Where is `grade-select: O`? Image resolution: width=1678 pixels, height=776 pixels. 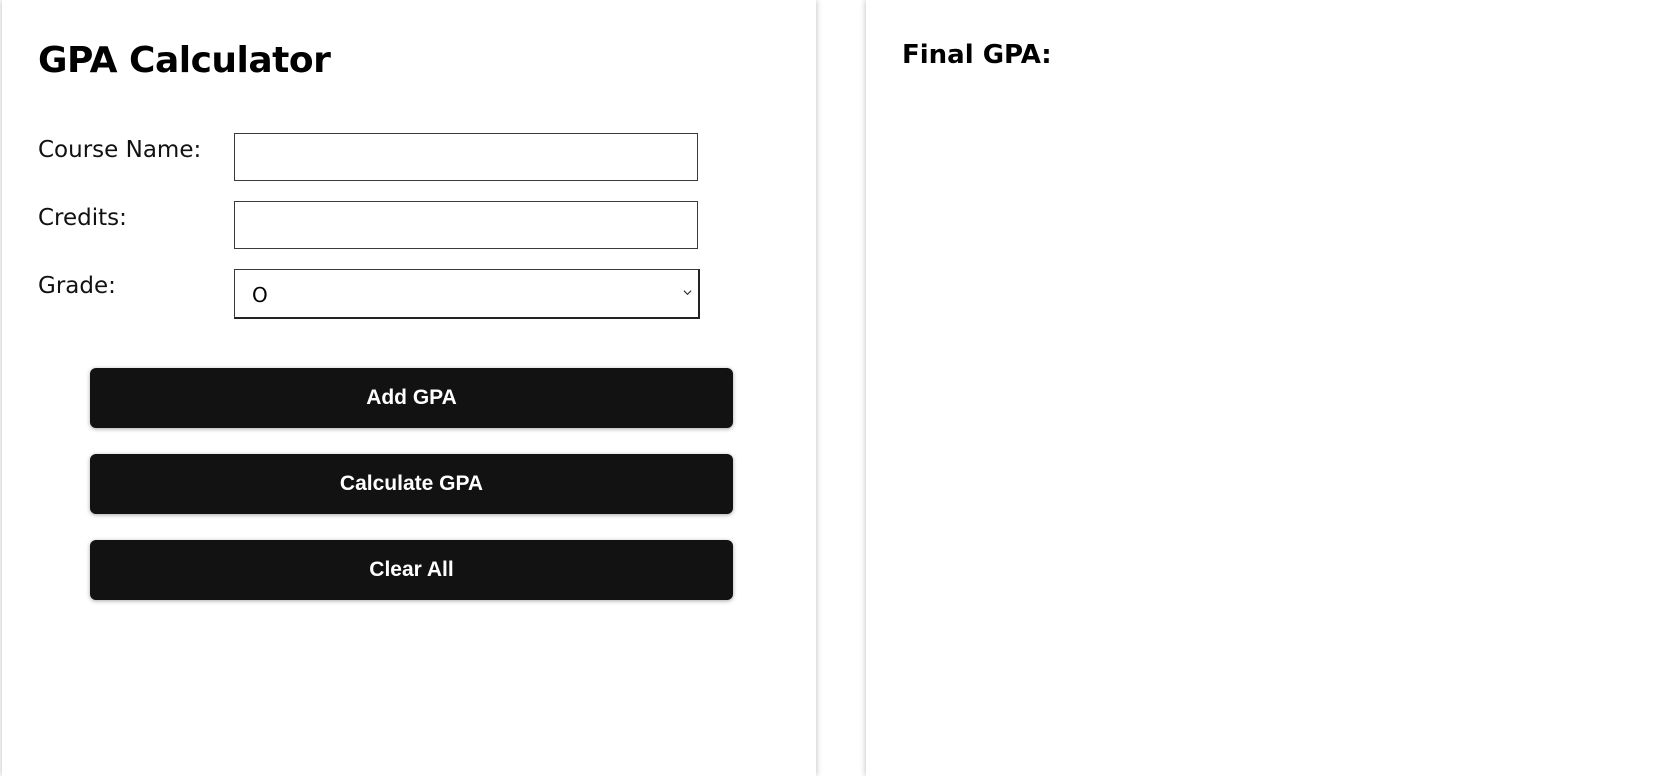
grade-select: O is located at coordinates (467, 294).